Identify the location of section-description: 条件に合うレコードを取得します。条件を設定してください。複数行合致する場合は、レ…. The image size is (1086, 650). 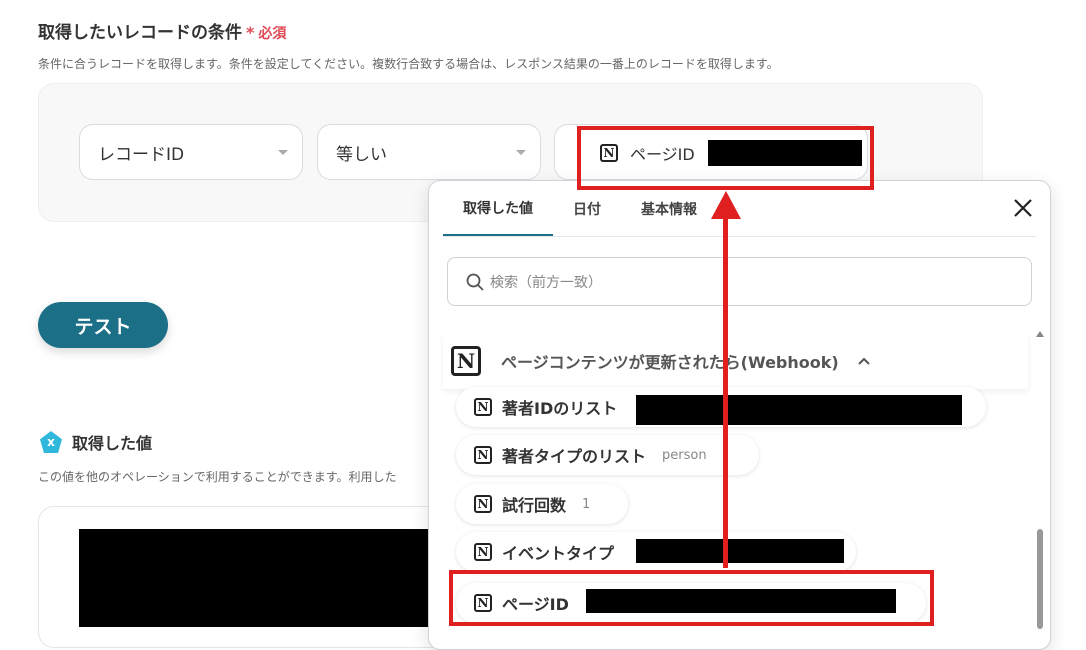
(408, 64).